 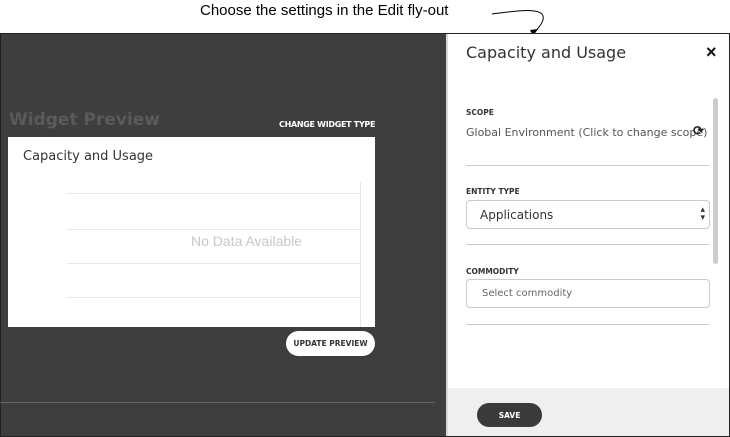 I want to click on close-icon: ×, so click(x=711, y=52).